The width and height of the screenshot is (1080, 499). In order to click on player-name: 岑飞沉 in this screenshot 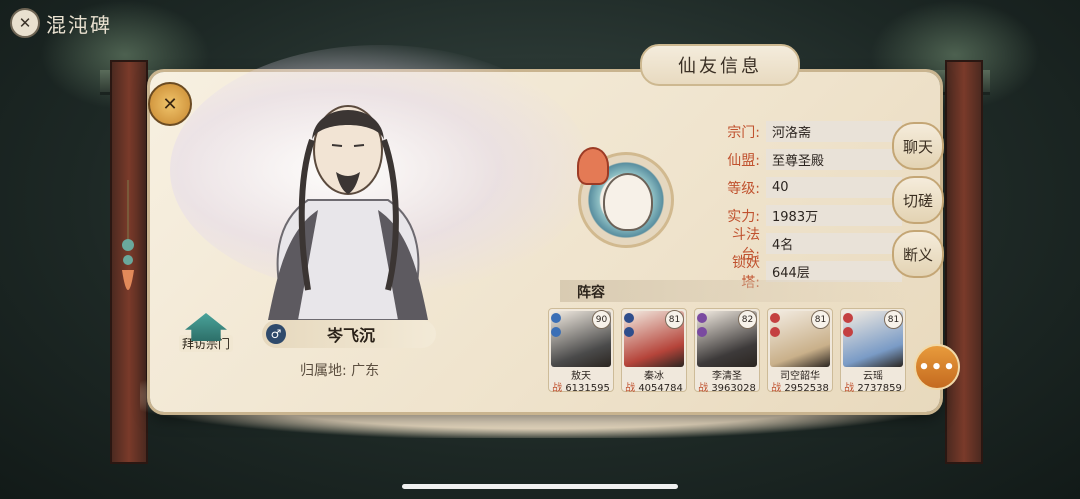, I will do `click(350, 335)`.